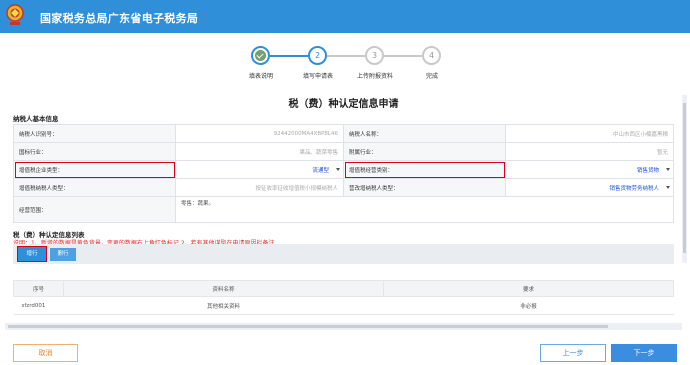 This screenshot has height=365, width=690. I want to click on column-header-index: 序号, so click(38, 288).